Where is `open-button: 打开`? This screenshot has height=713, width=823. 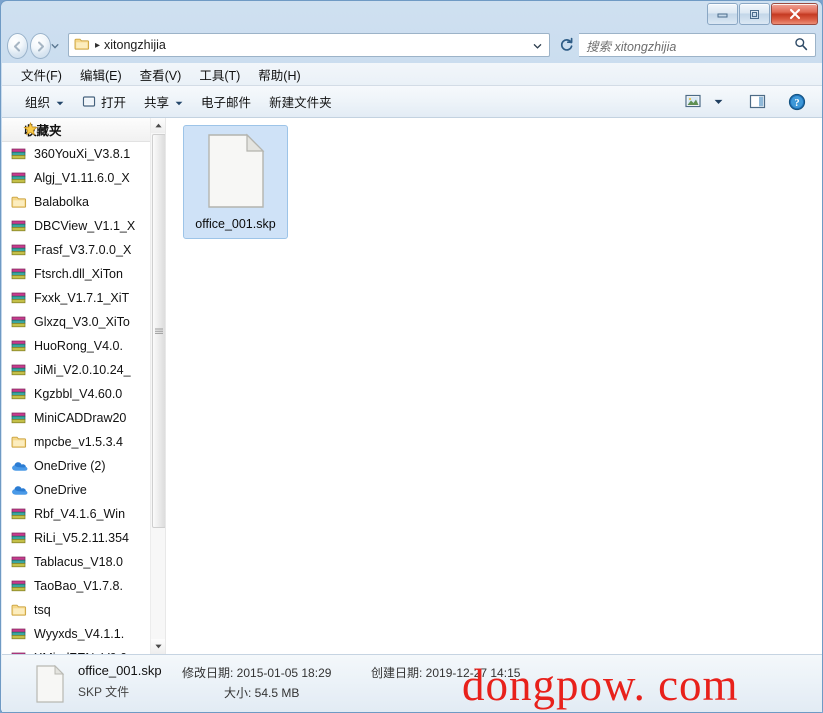 open-button: 打开 is located at coordinates (104, 101).